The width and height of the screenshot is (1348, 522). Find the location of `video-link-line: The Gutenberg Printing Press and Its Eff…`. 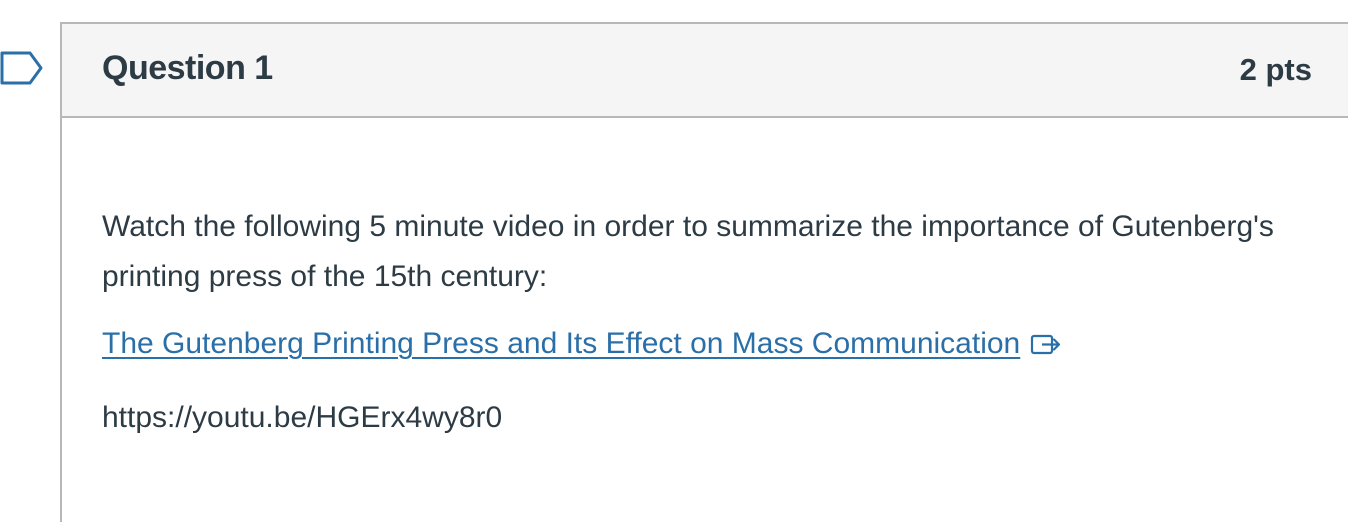

video-link-line: The Gutenberg Printing Press and Its Eff… is located at coordinates (692, 346).